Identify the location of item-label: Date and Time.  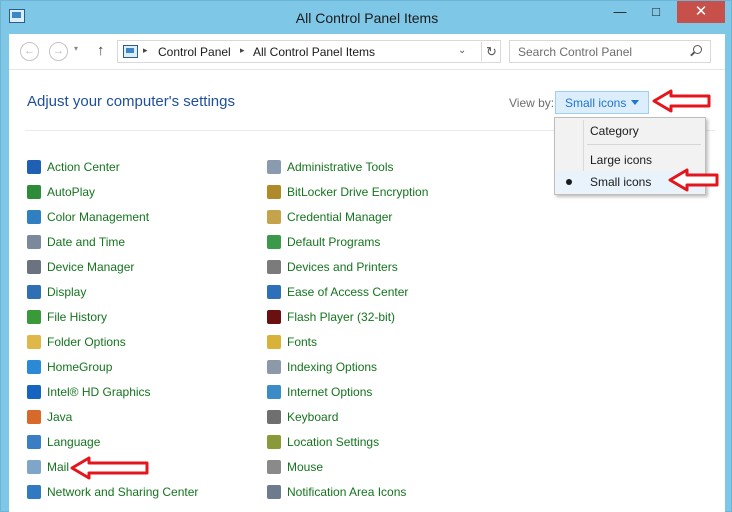
(86, 242).